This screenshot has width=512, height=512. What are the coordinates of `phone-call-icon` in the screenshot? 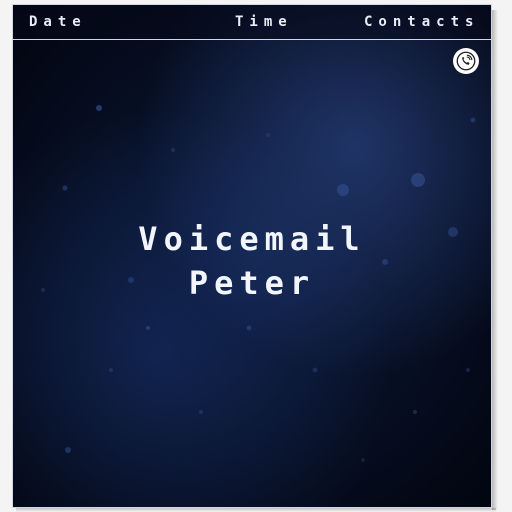 It's located at (466, 61).